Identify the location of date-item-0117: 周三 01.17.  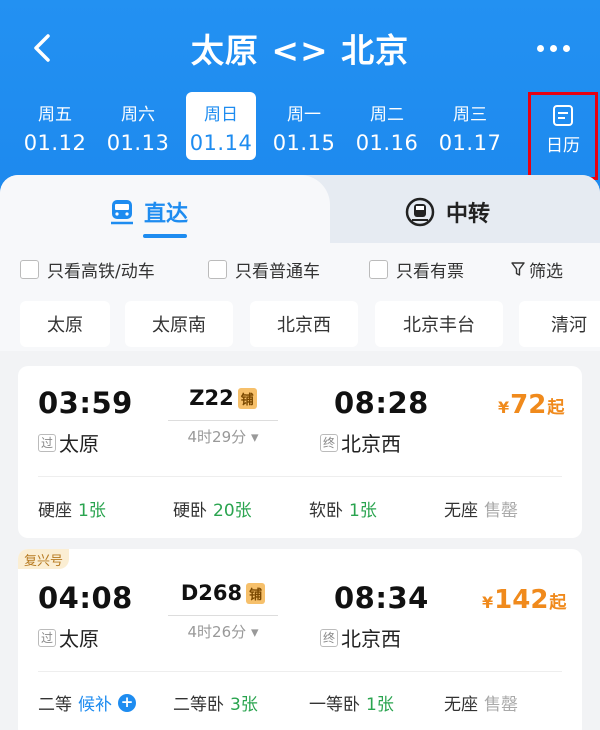
(470, 126).